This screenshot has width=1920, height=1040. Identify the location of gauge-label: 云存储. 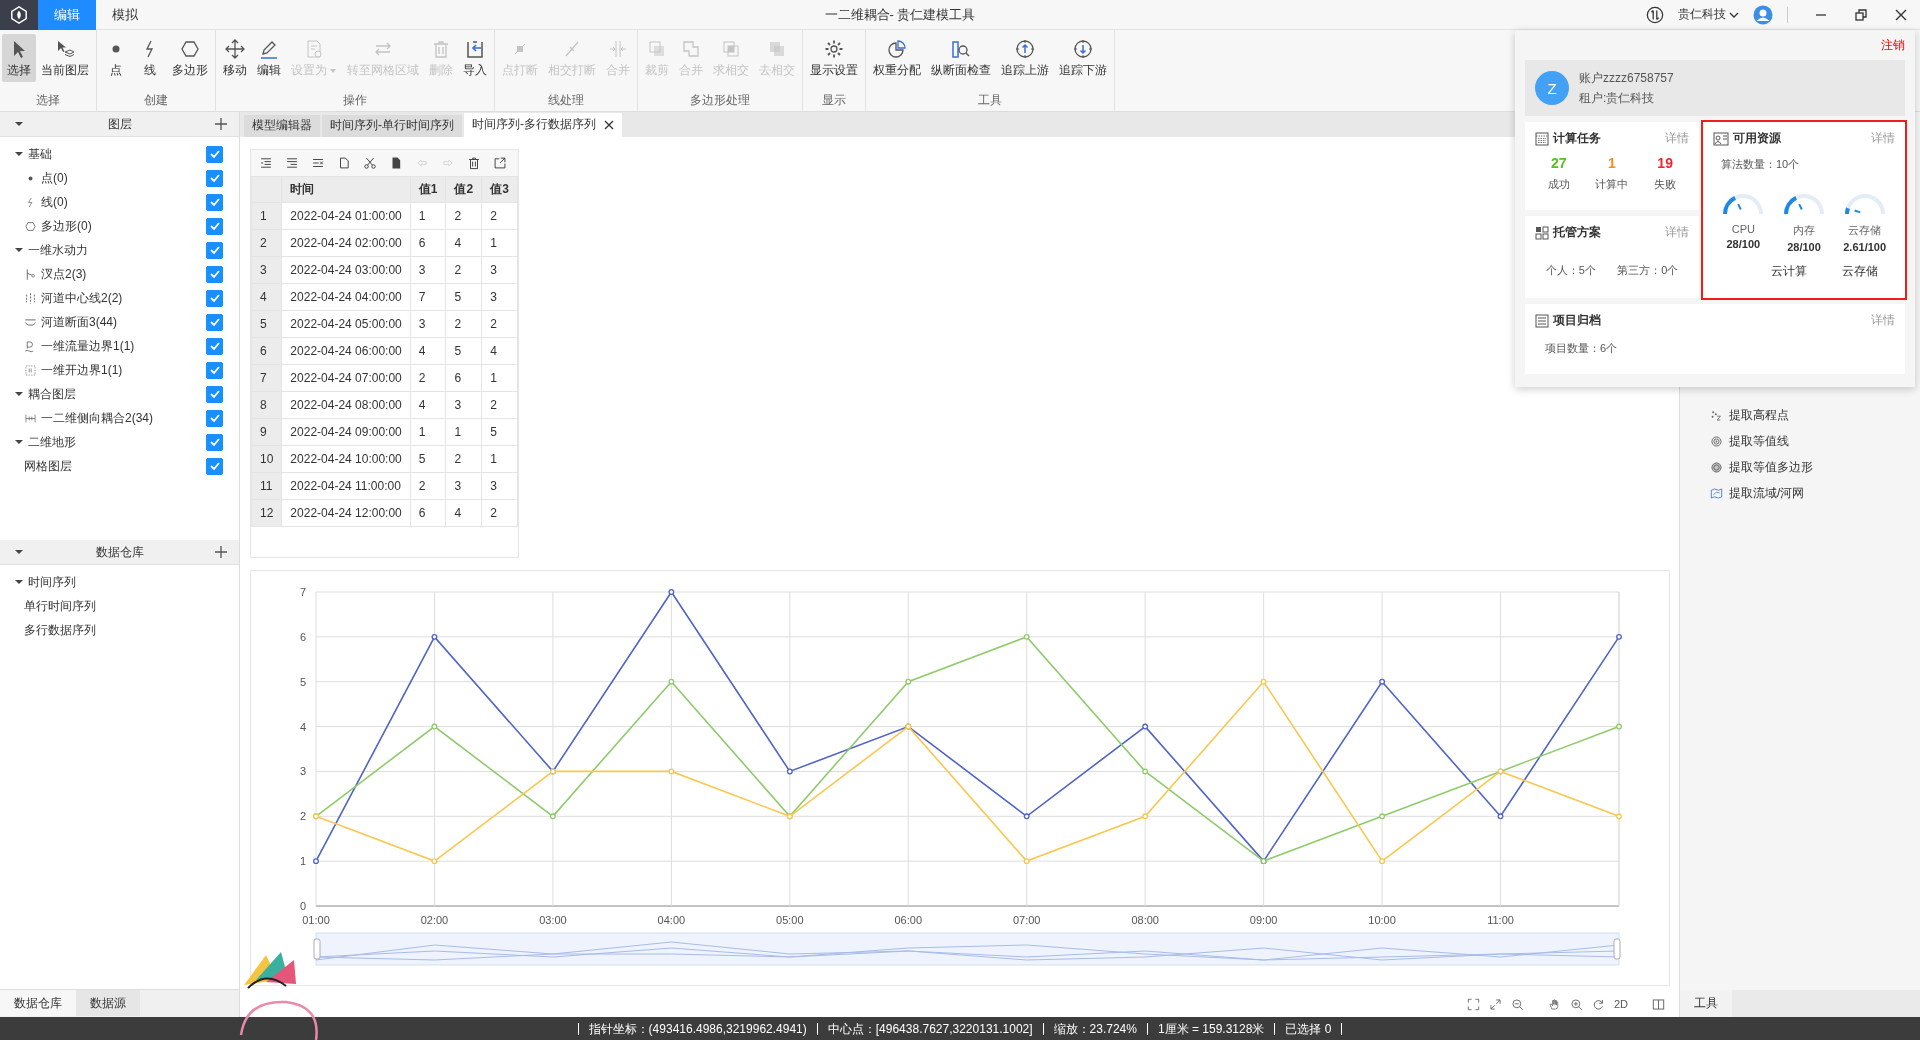
(1865, 230).